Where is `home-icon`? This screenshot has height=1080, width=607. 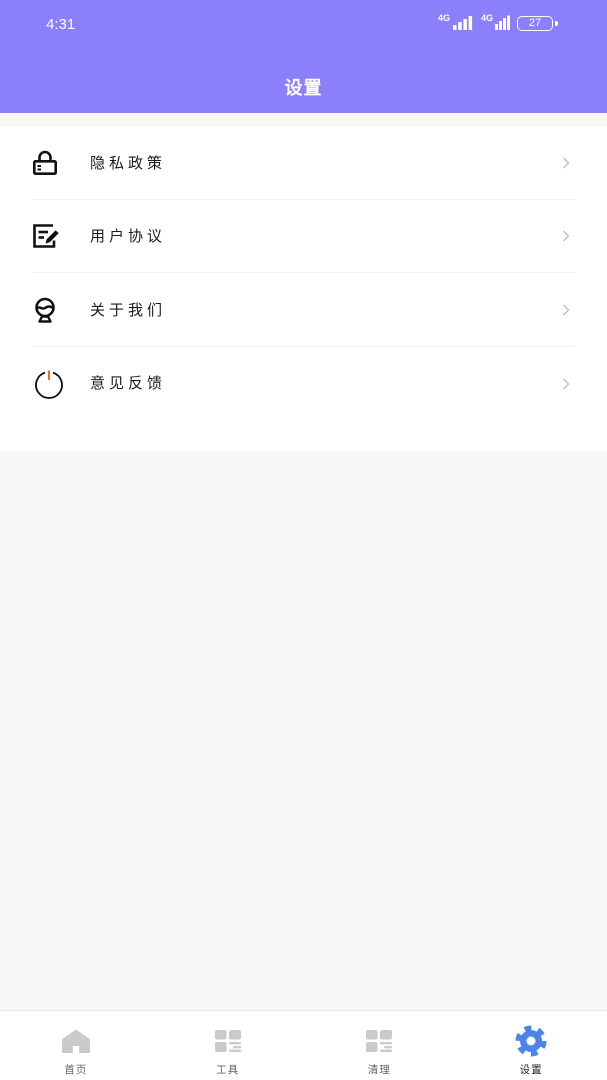
home-icon is located at coordinates (76, 1041).